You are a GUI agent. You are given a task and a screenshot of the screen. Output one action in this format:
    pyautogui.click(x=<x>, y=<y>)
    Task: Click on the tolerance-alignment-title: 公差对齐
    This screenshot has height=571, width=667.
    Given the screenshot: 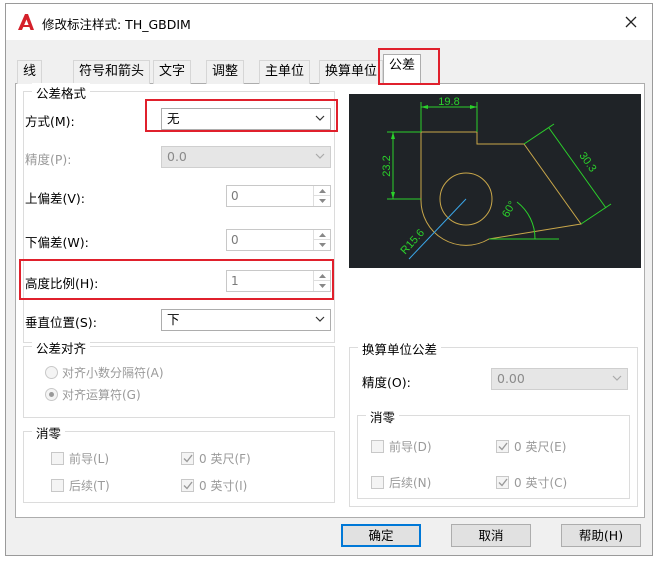 What is the action you would take?
    pyautogui.click(x=61, y=347)
    